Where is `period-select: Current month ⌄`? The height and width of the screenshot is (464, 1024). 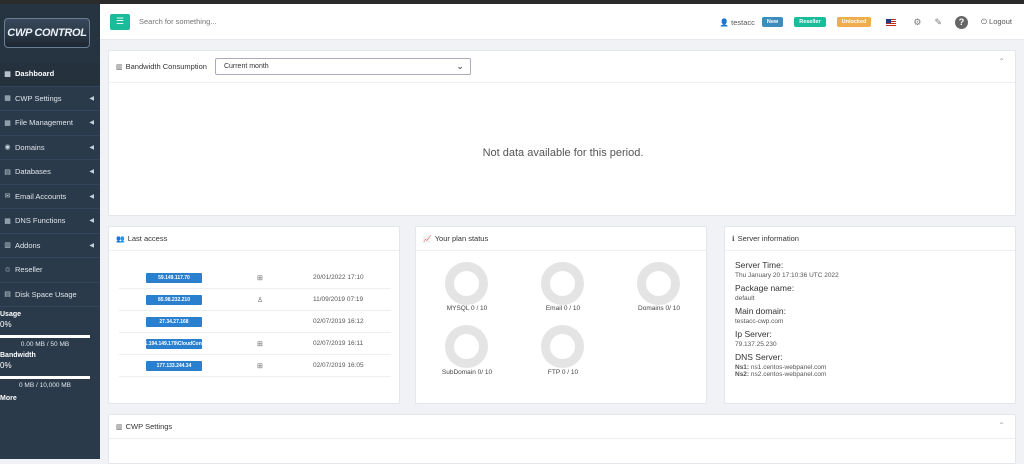
period-select: Current month ⌄ is located at coordinates (342, 66).